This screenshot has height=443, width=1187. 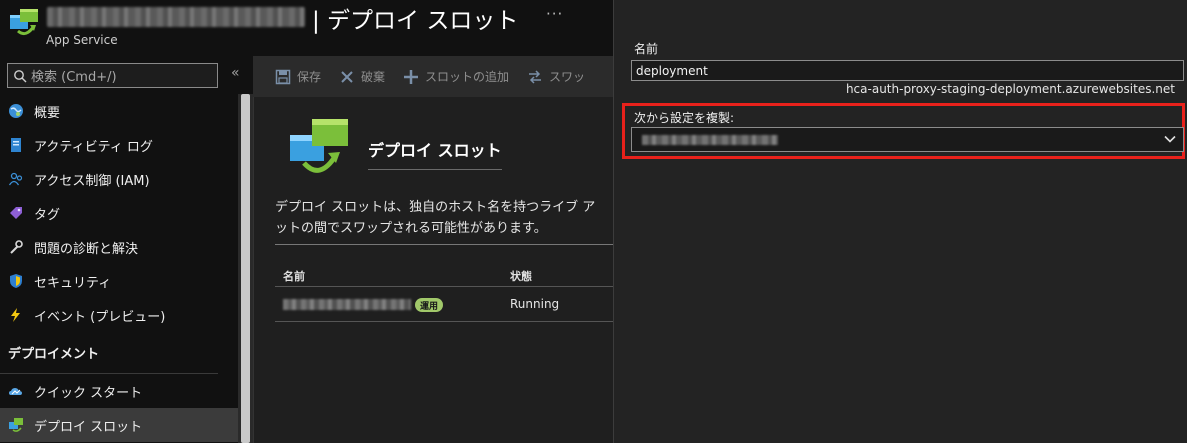 What do you see at coordinates (294, 276) in the screenshot?
I see `column-header-name: 名前` at bounding box center [294, 276].